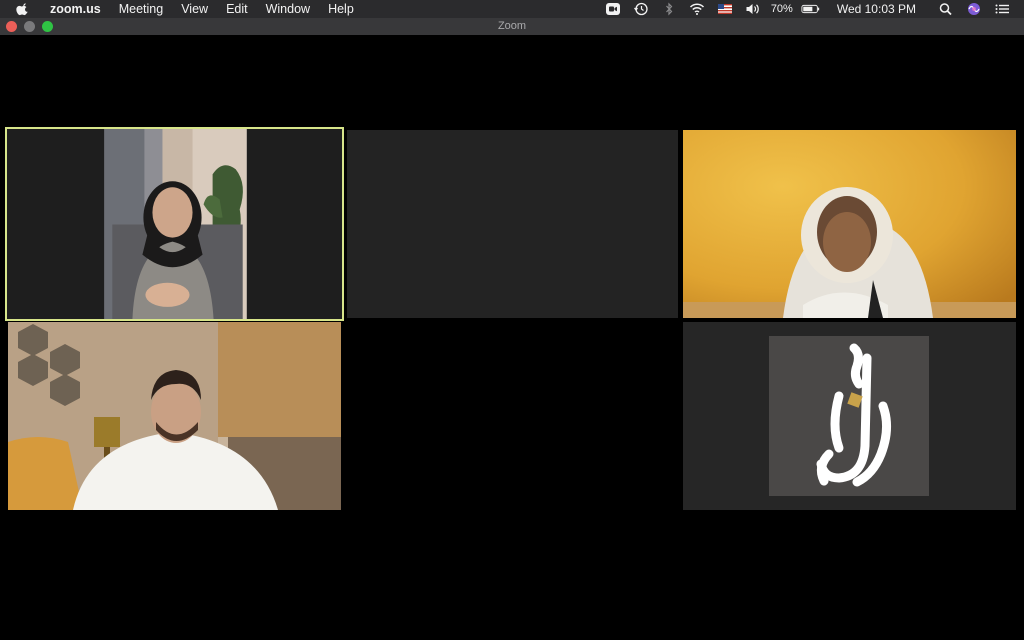 The width and height of the screenshot is (1024, 640). I want to click on window-close-button, so click(11, 26).